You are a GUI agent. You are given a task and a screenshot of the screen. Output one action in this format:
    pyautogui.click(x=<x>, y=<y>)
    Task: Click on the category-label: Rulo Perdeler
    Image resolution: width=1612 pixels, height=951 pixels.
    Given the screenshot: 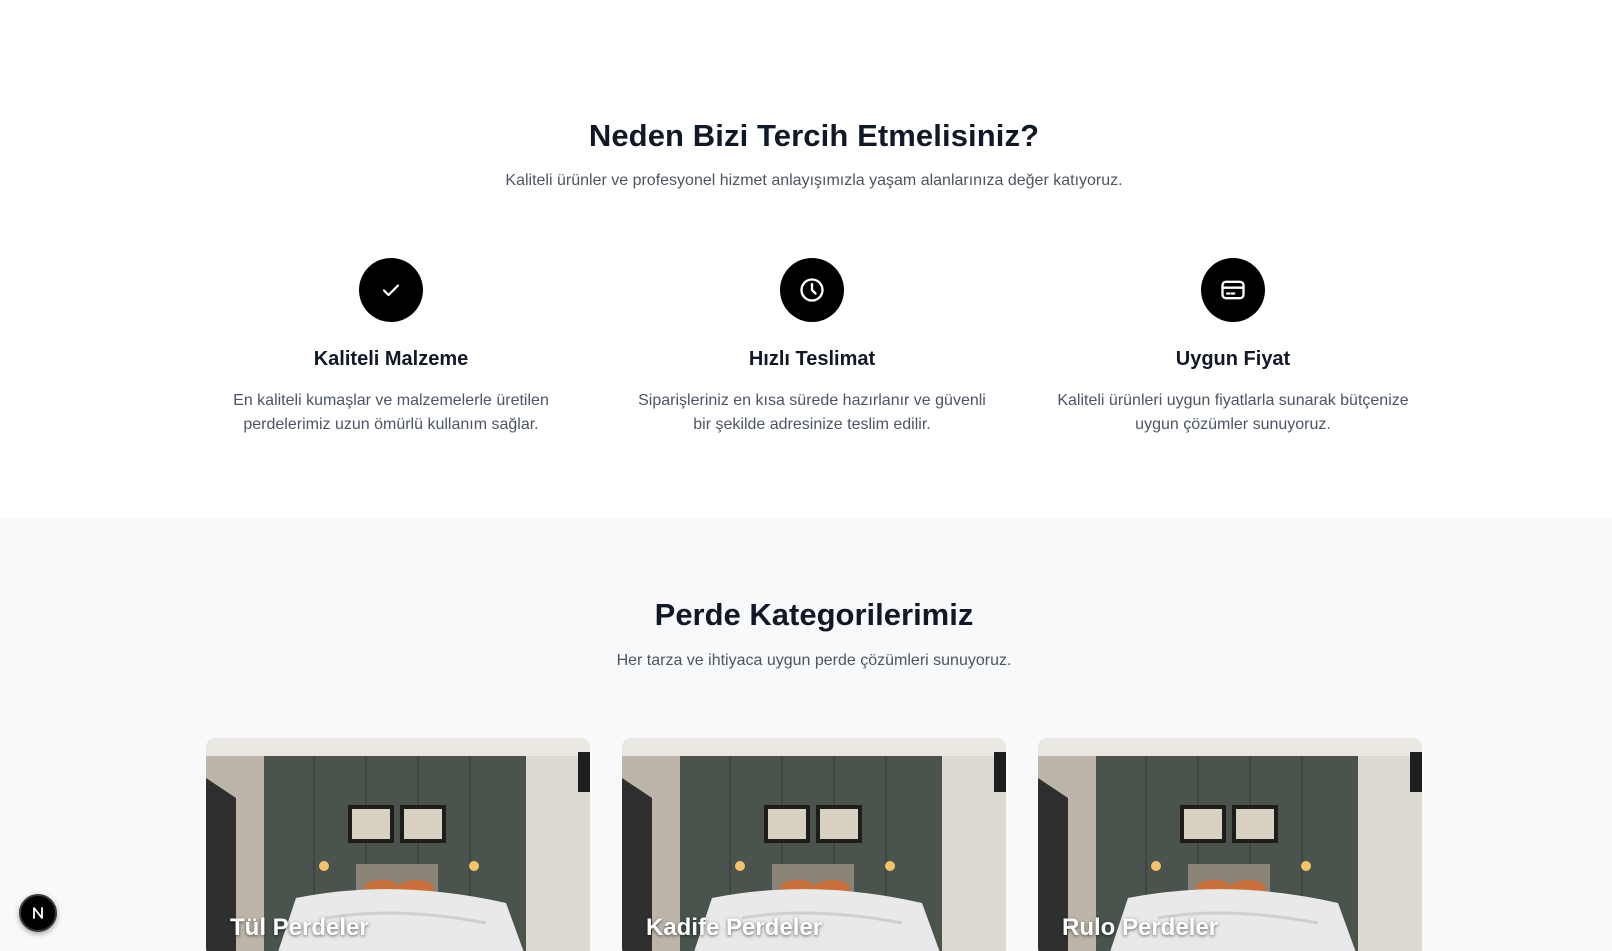 What is the action you would take?
    pyautogui.click(x=1140, y=927)
    